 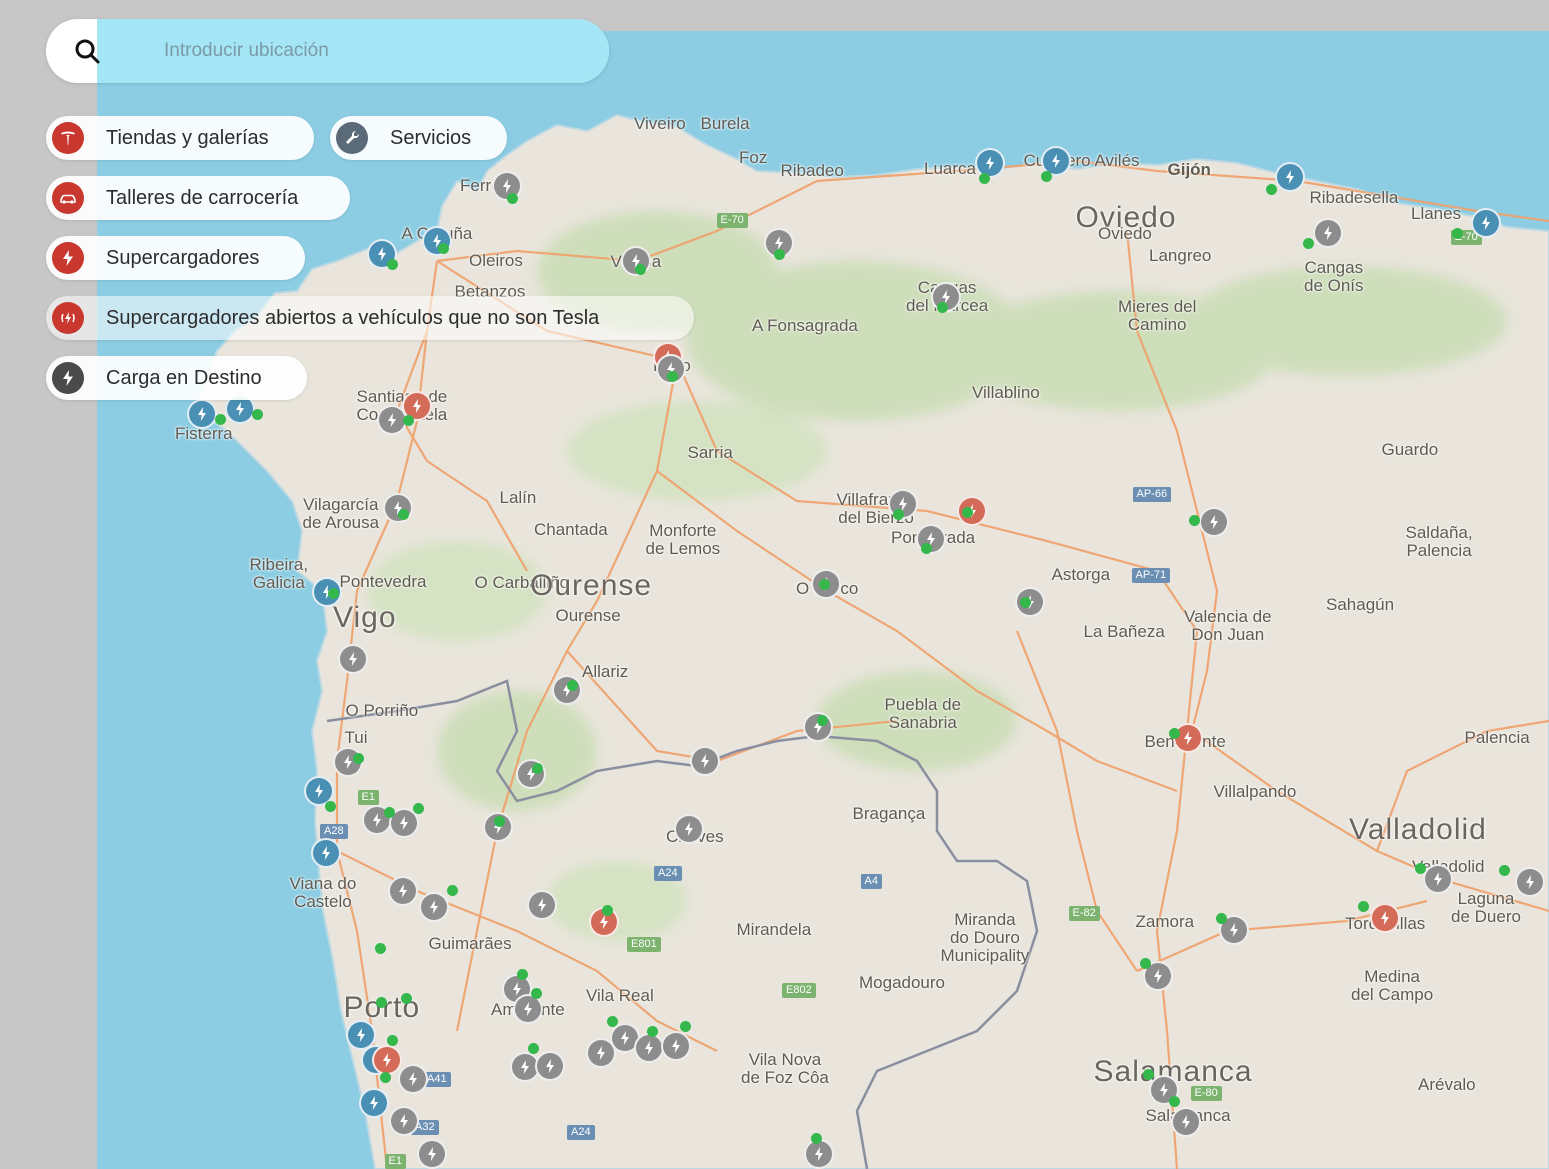 What do you see at coordinates (184, 378) in the screenshot?
I see `filter-destination-label: Carga en Destino` at bounding box center [184, 378].